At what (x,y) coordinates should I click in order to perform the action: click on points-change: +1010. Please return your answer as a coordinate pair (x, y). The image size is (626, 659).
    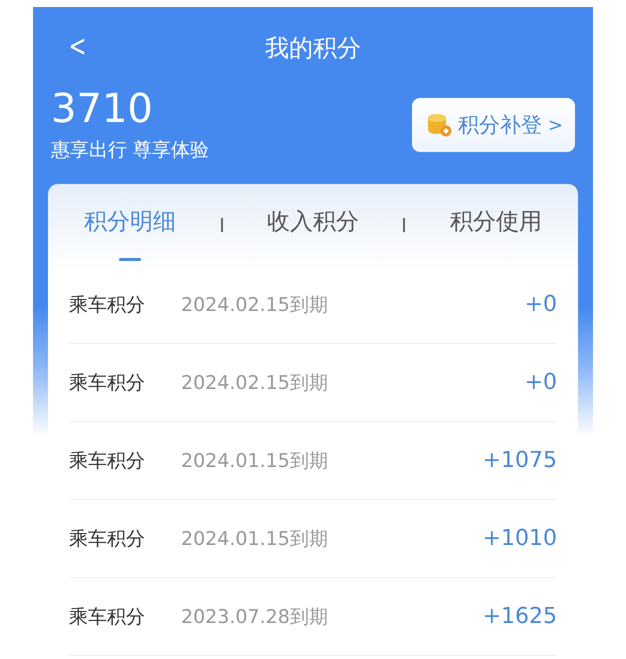
    Looking at the image, I should click on (519, 538).